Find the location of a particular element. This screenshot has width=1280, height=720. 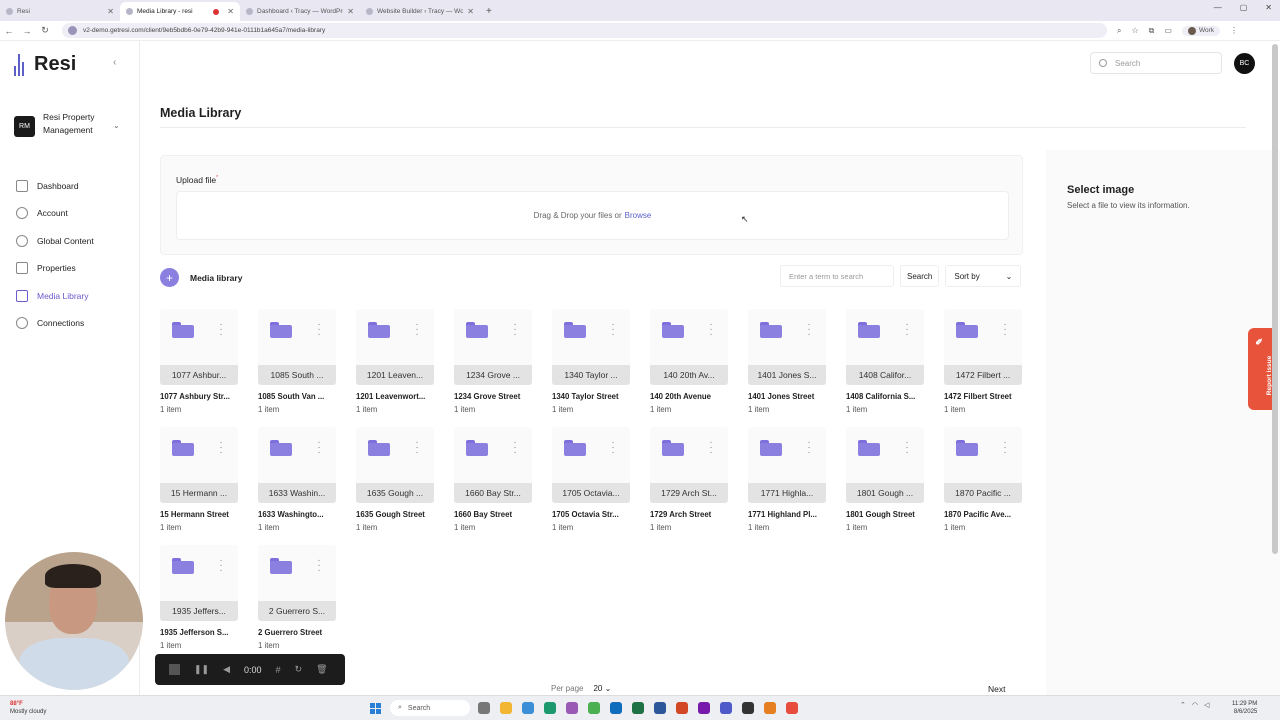

maximize-icon: ▢ is located at coordinates (1244, 7).